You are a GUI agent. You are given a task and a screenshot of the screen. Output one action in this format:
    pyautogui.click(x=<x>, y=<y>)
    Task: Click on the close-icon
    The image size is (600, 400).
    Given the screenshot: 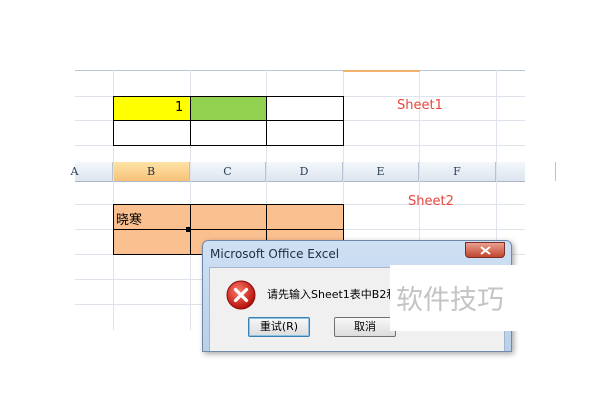 What is the action you would take?
    pyautogui.click(x=485, y=250)
    